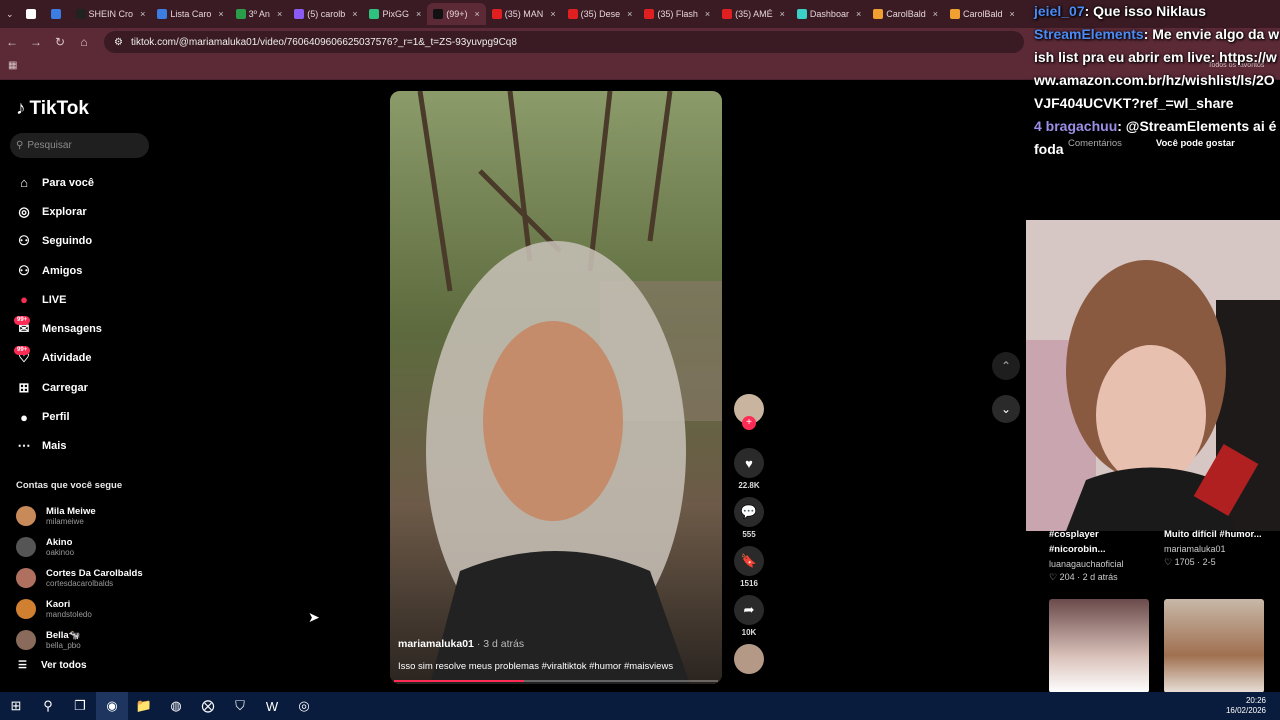 This screenshot has height=720, width=1280. What do you see at coordinates (749, 659) in the screenshot?
I see `music-disc` at bounding box center [749, 659].